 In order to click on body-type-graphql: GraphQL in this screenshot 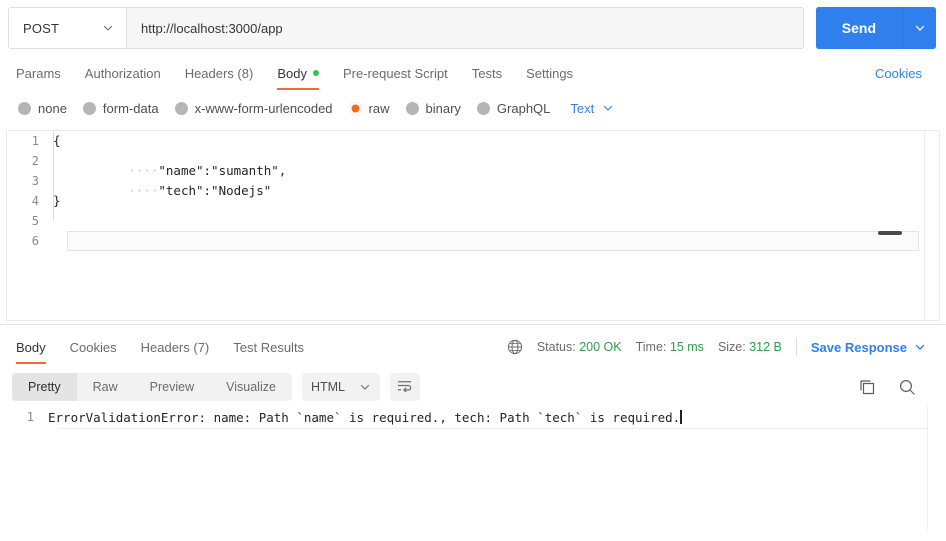, I will do `click(513, 108)`.